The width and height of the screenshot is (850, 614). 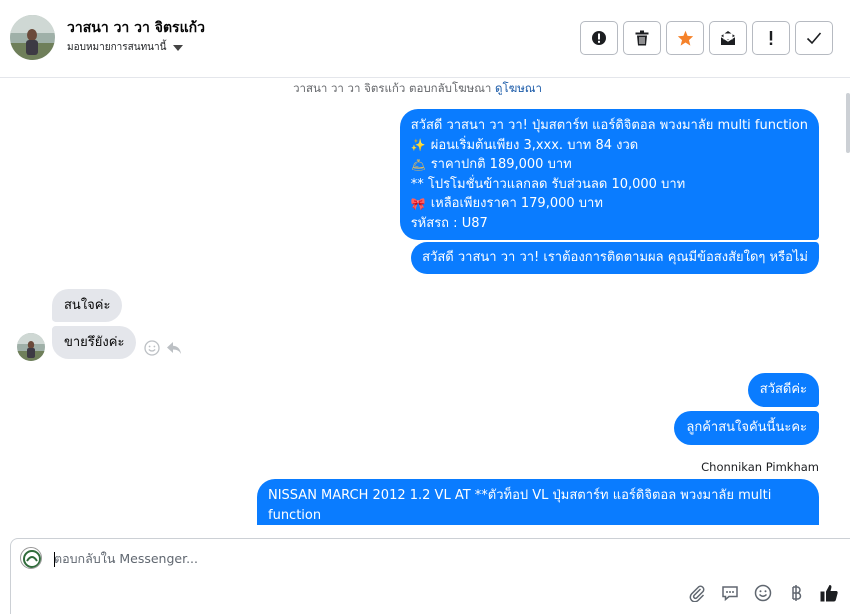 What do you see at coordinates (418, 203) in the screenshot?
I see `ribbon-emoji: 🎀` at bounding box center [418, 203].